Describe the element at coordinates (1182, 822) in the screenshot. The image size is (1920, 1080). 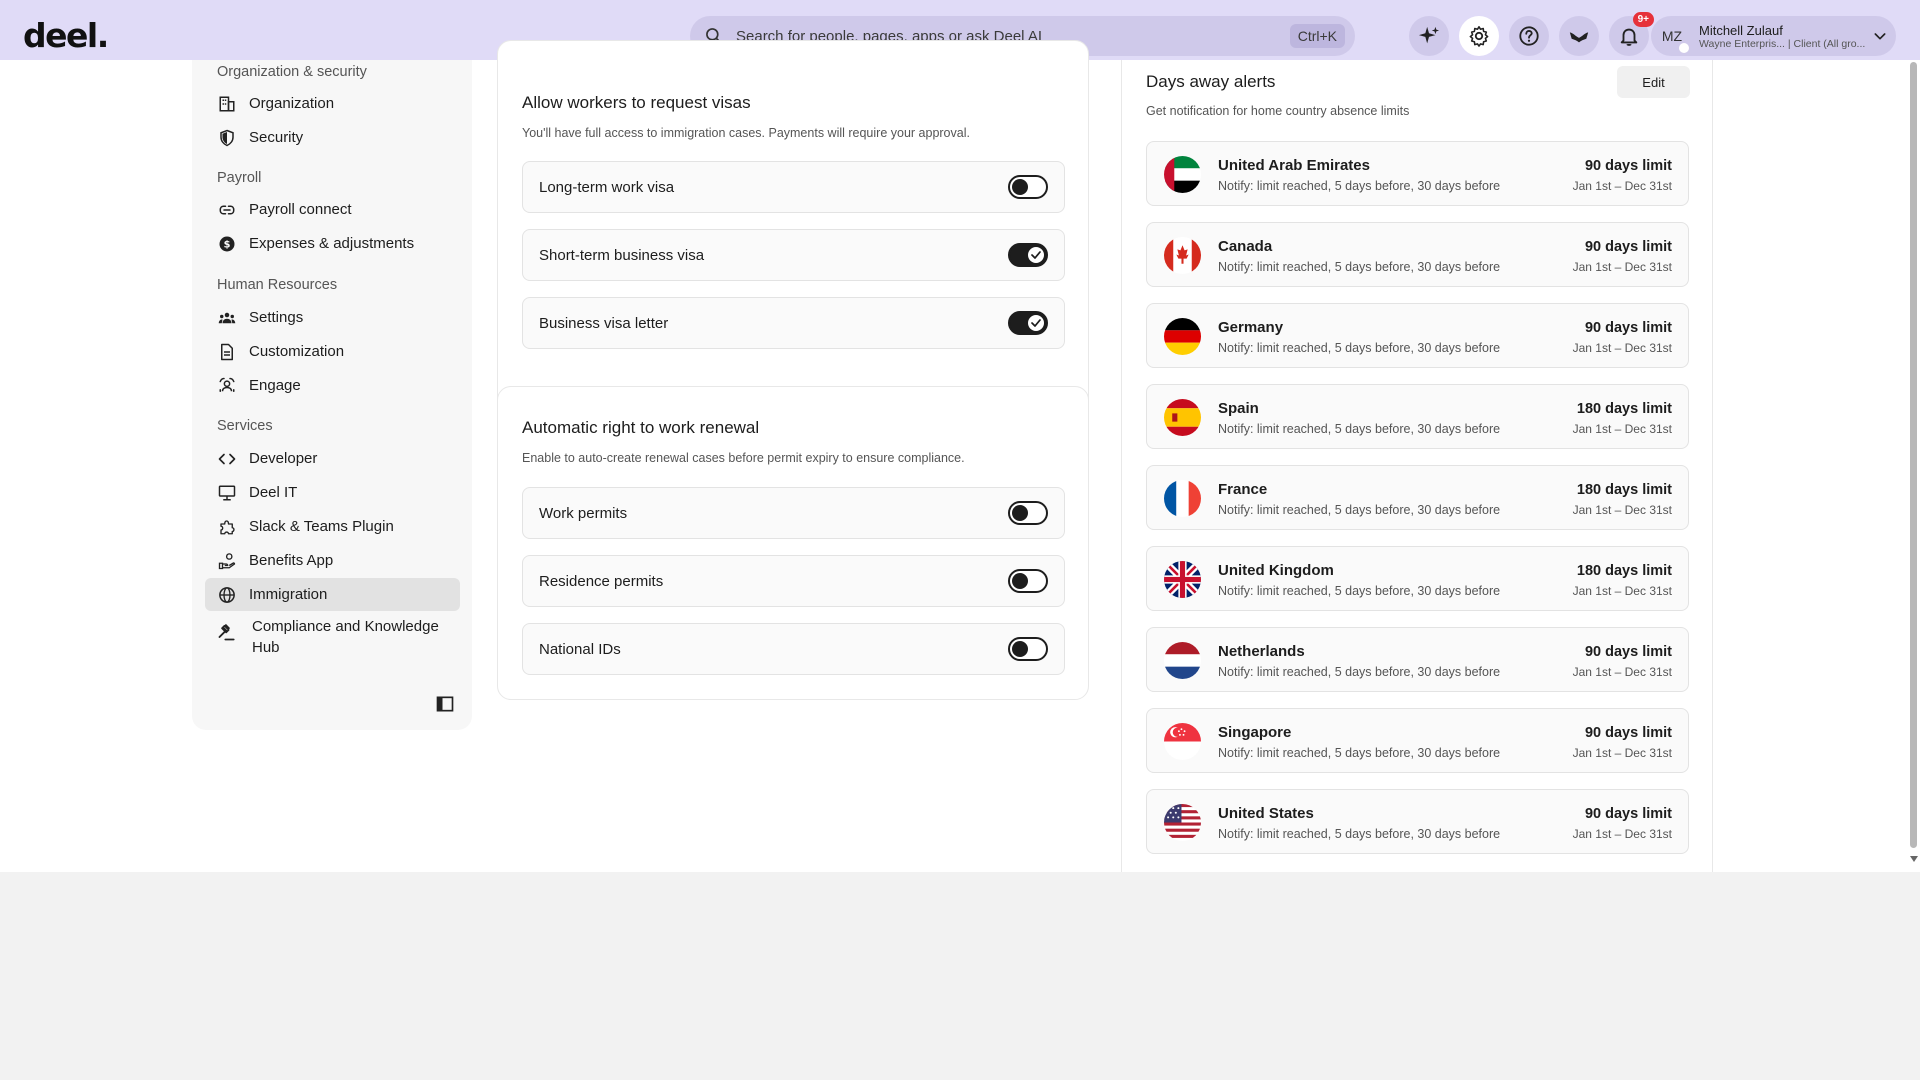
I see `us-flag-icon` at that location.